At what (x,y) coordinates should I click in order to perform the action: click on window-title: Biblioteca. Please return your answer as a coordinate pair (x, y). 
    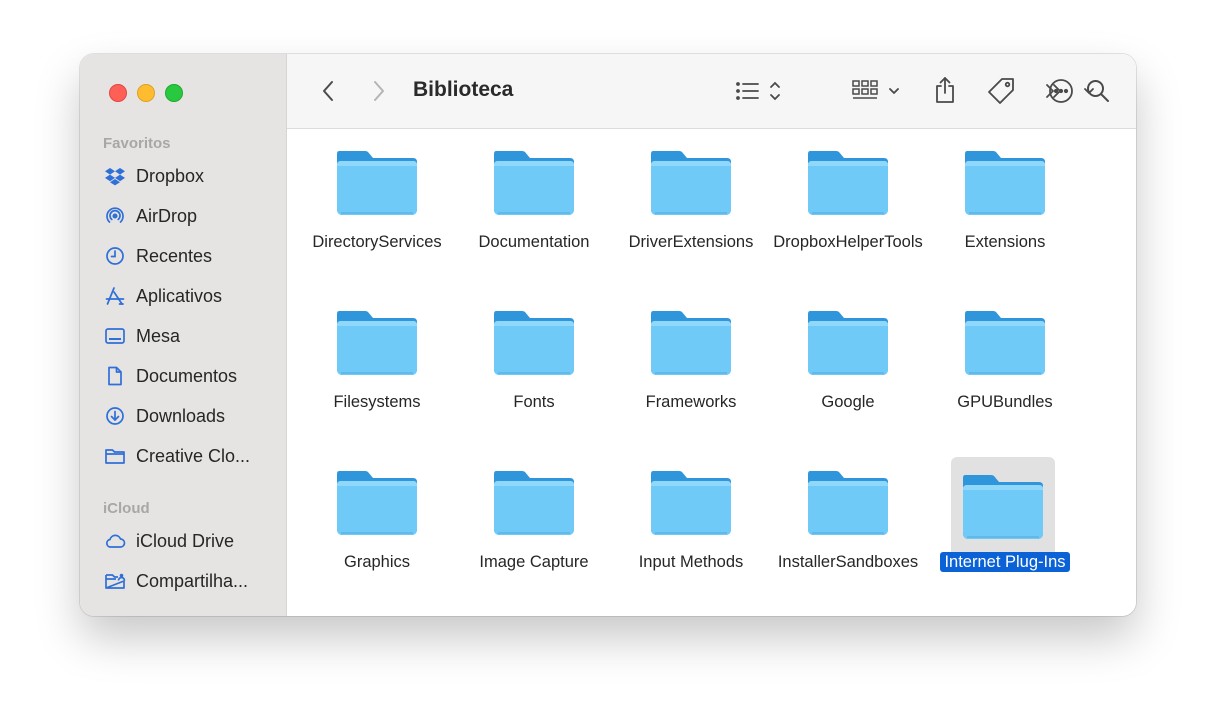
    Looking at the image, I should click on (463, 89).